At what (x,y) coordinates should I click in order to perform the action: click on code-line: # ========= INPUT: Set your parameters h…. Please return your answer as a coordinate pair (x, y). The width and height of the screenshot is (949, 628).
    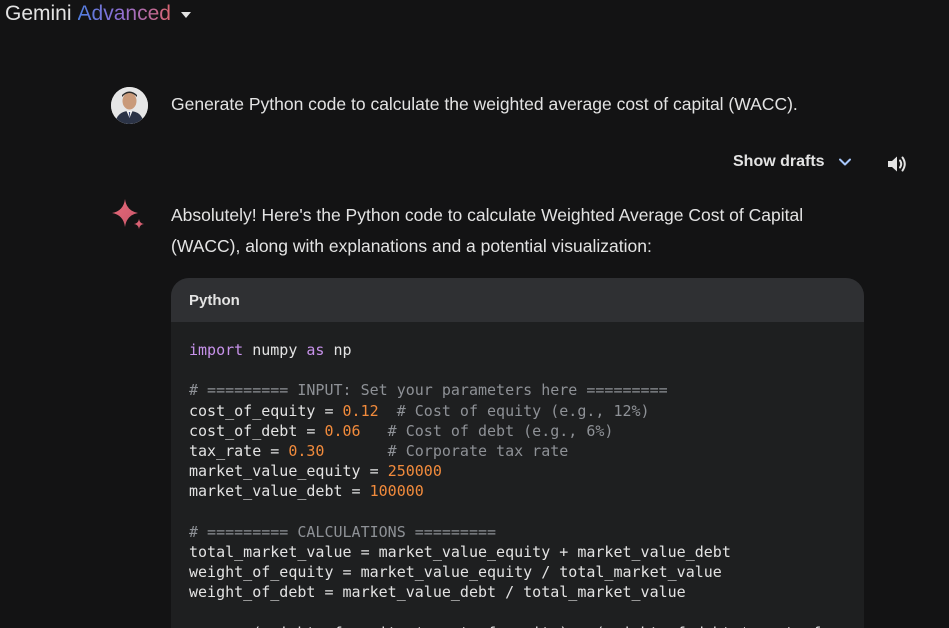
    Looking at the image, I should click on (517, 390).